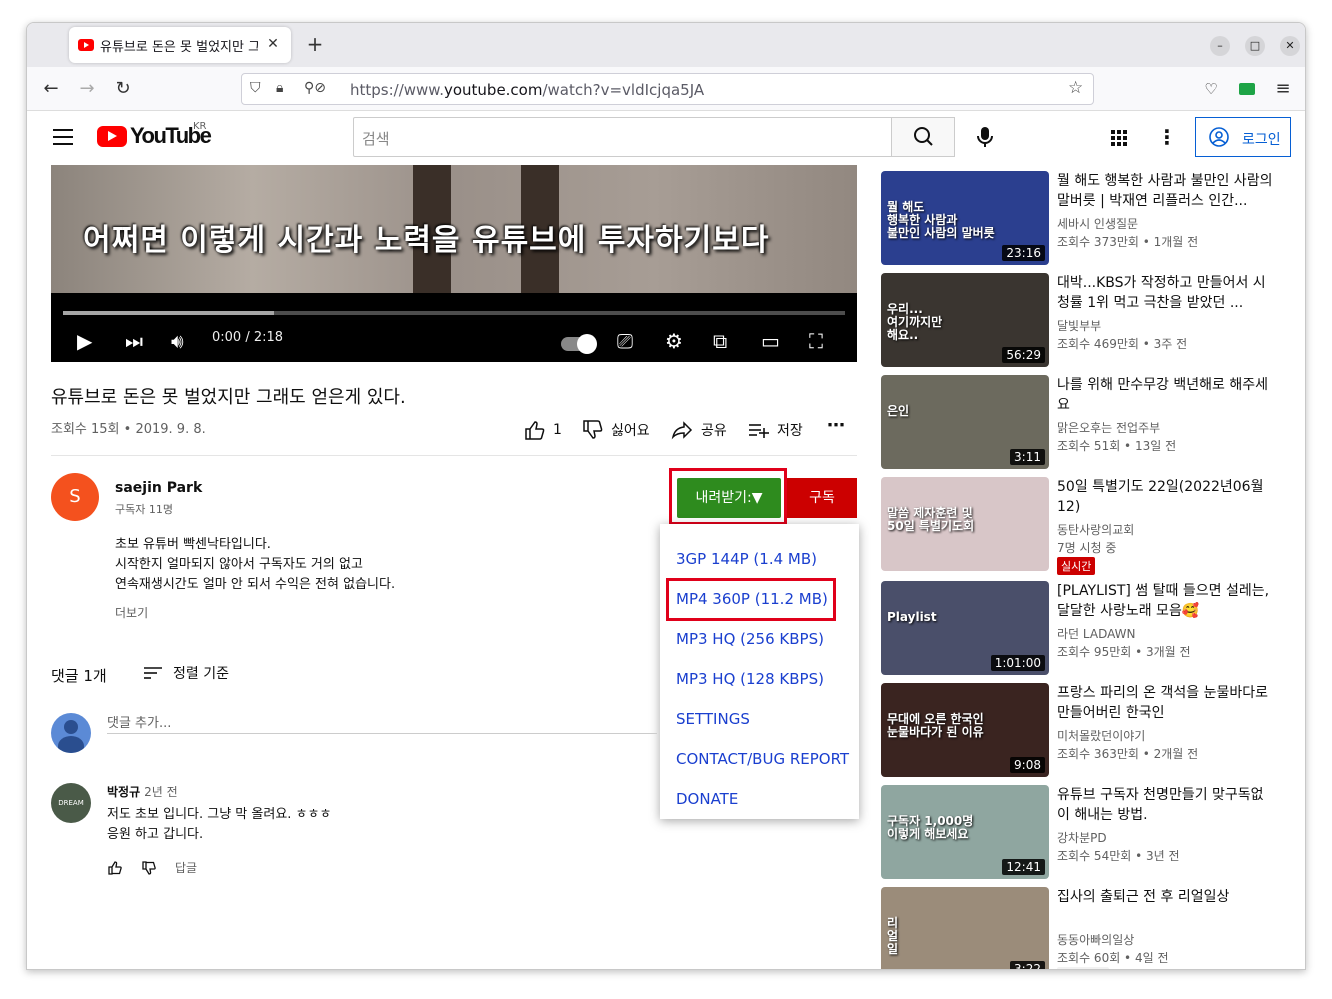  What do you see at coordinates (186, 673) in the screenshot?
I see `sort-comments-button: 정렬 기준` at bounding box center [186, 673].